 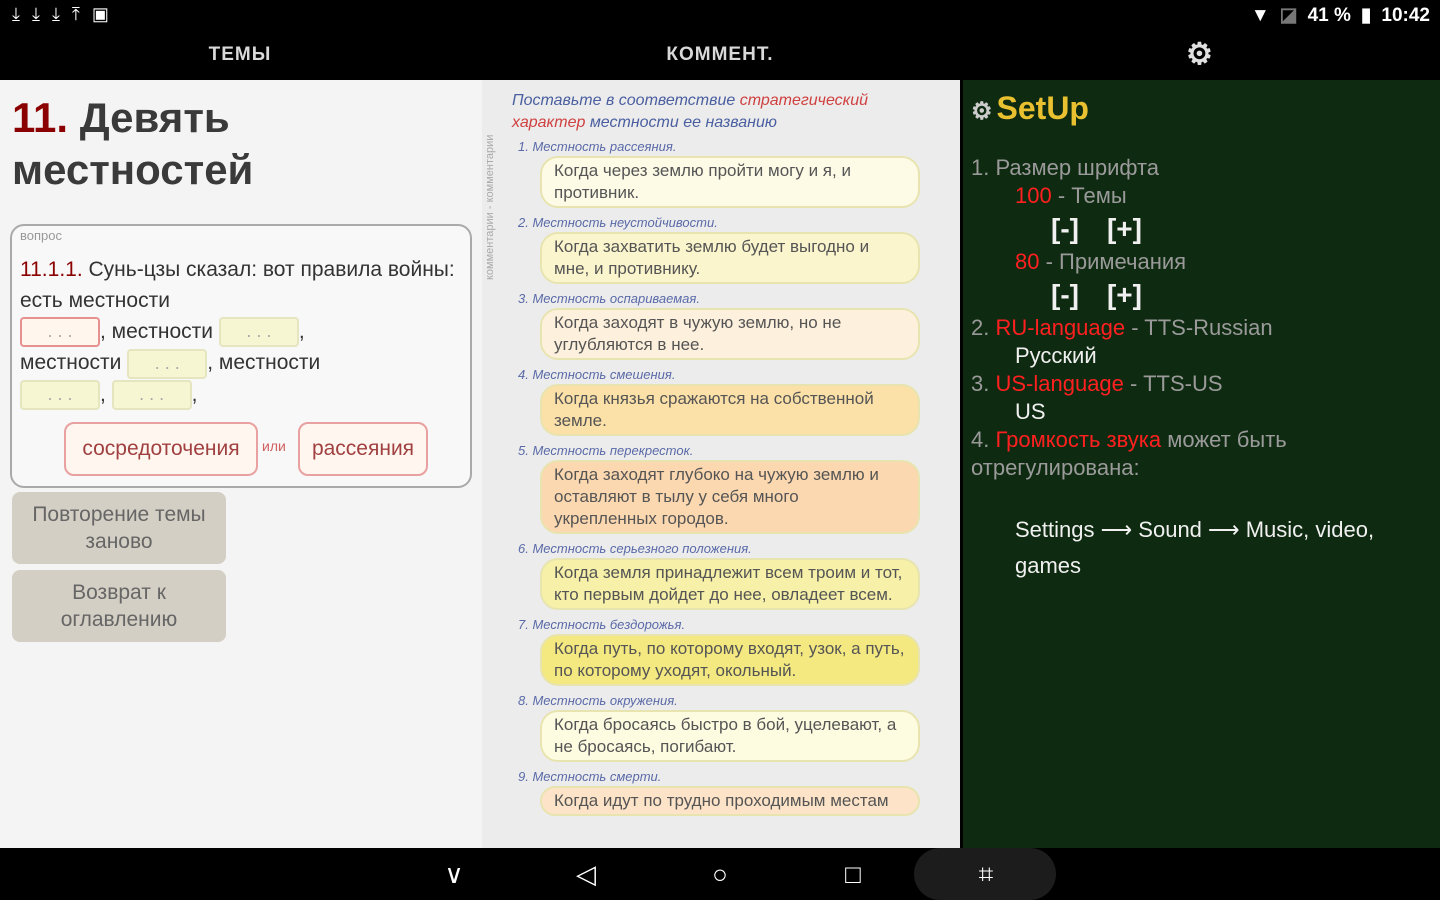 I want to click on vertical-caption: комментарии - комментарии, so click(x=491, y=190).